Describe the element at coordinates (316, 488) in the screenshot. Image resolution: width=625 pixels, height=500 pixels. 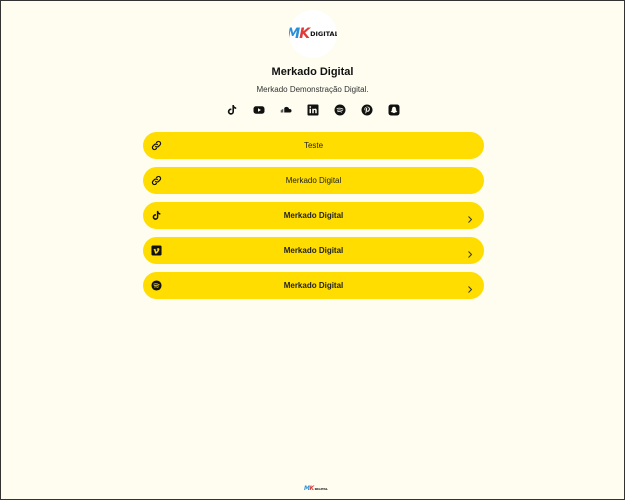
I see `footer-logo: MK DIGITAL` at that location.